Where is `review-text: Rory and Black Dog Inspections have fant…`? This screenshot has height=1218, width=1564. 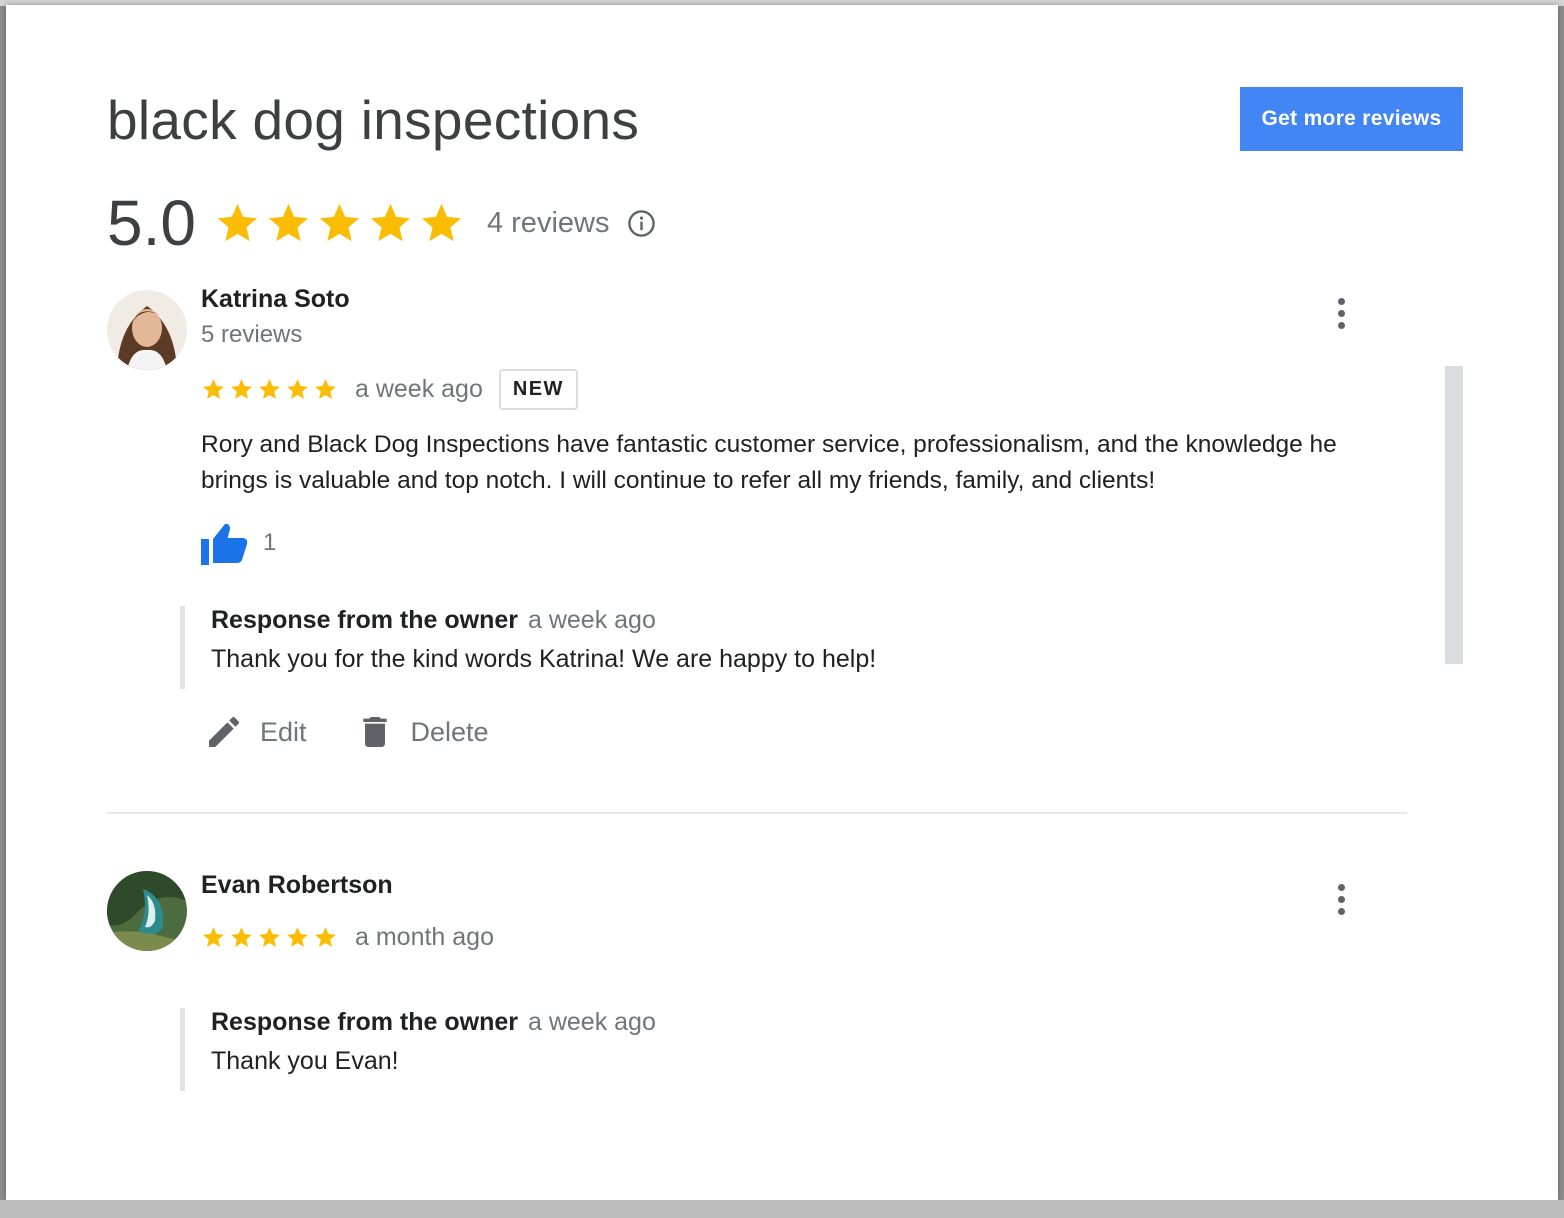 review-text: Rory and Black Dog Inspections have fant… is located at coordinates (769, 462).